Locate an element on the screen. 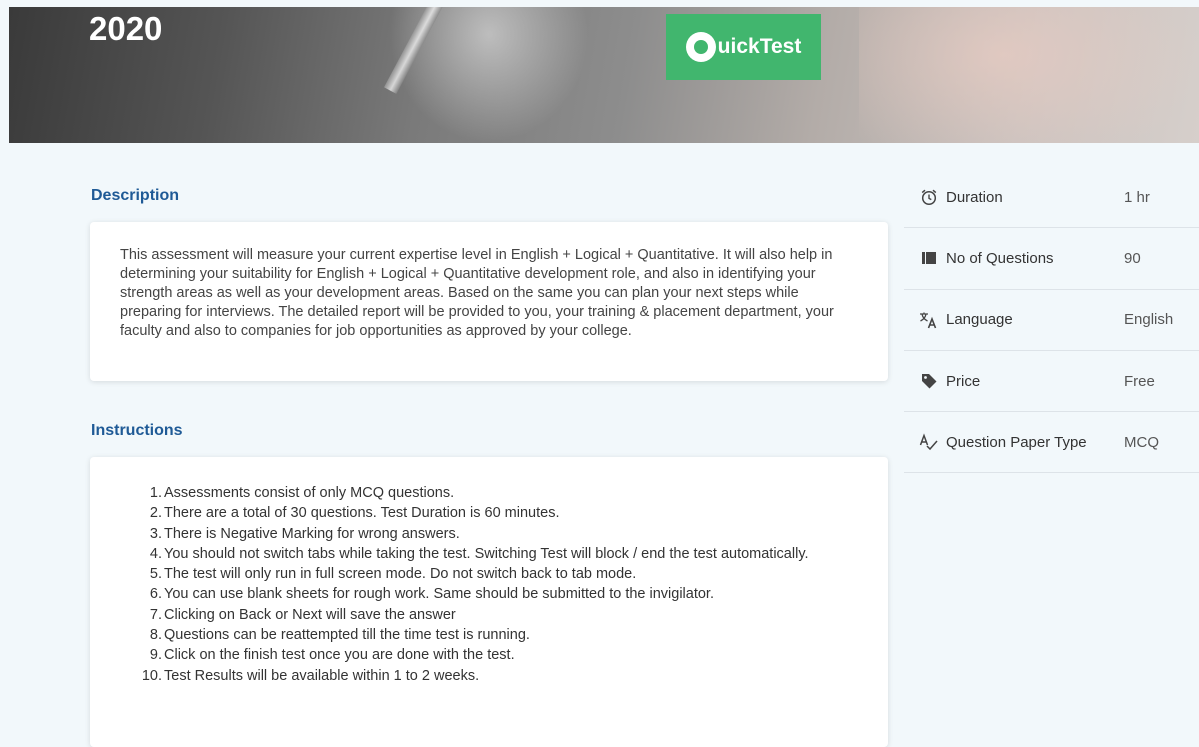  list-icon is located at coordinates (929, 258).